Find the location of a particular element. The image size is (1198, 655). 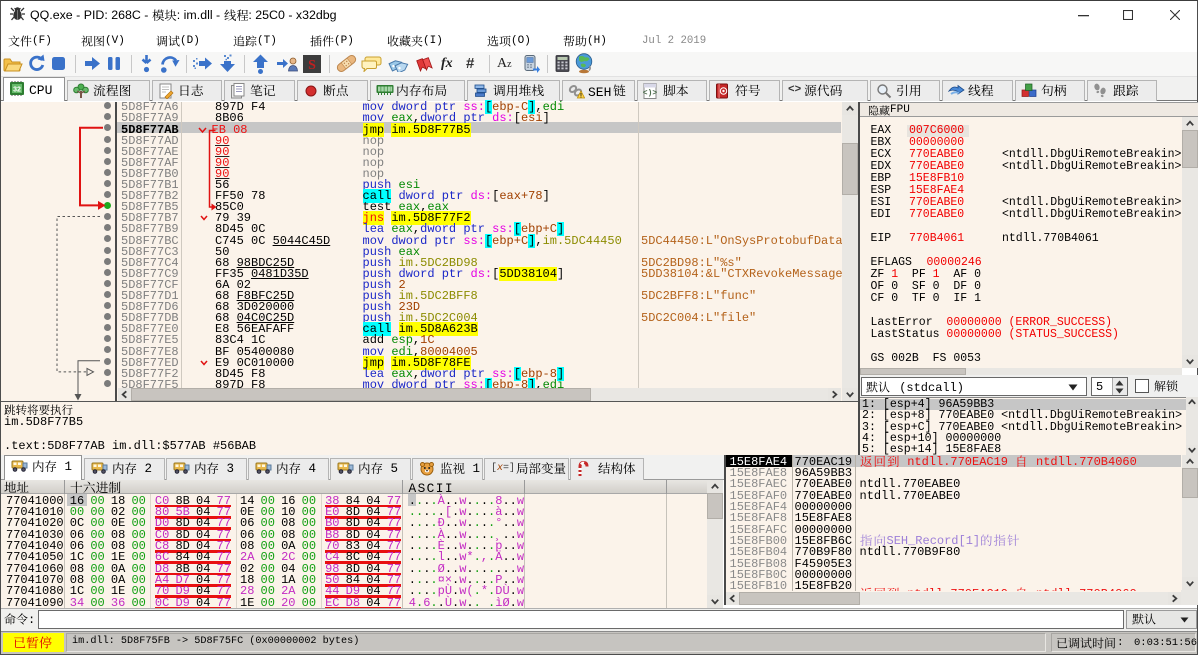

svg-text: 32 is located at coordinates (17, 90).